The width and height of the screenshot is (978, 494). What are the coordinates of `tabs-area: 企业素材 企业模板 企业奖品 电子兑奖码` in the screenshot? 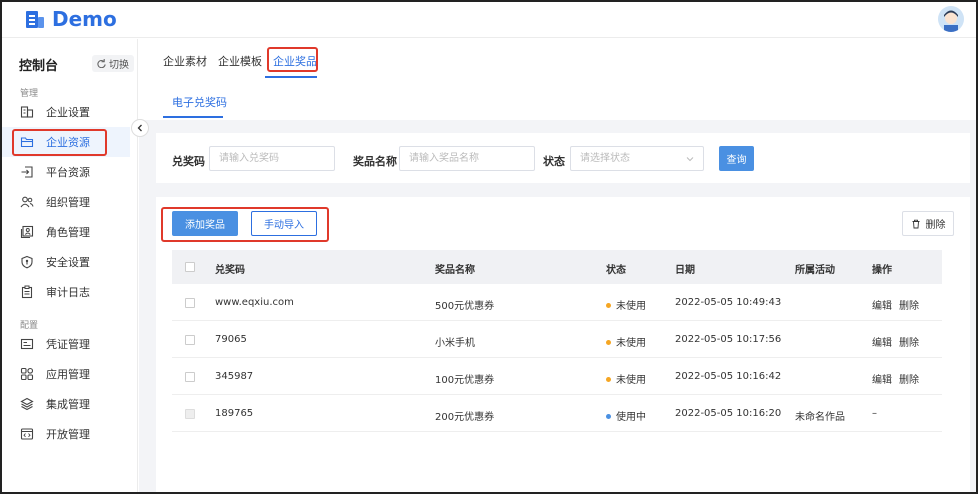 It's located at (557, 79).